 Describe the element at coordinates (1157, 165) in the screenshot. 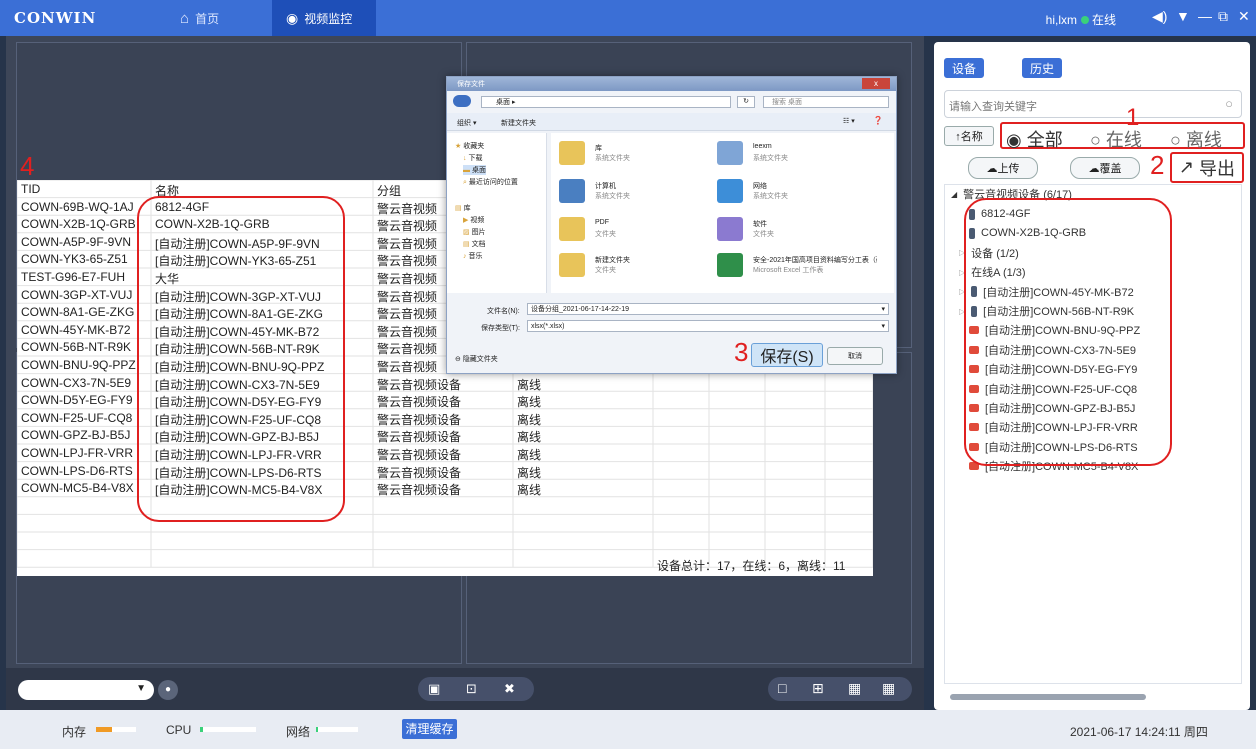

I see `annotation-2: 2` at that location.